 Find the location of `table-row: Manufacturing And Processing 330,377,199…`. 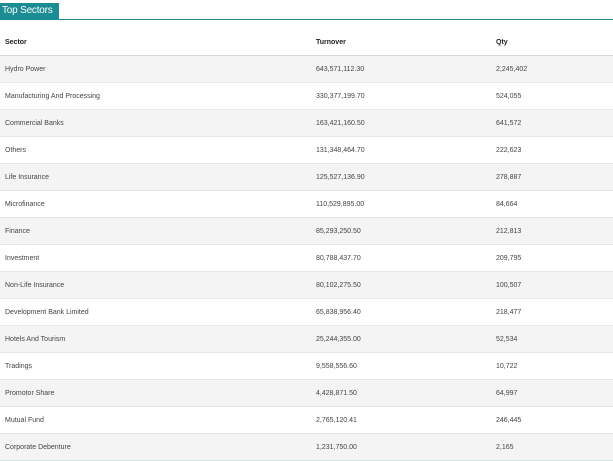

table-row: Manufacturing And Processing 330,377,199… is located at coordinates (306, 96).